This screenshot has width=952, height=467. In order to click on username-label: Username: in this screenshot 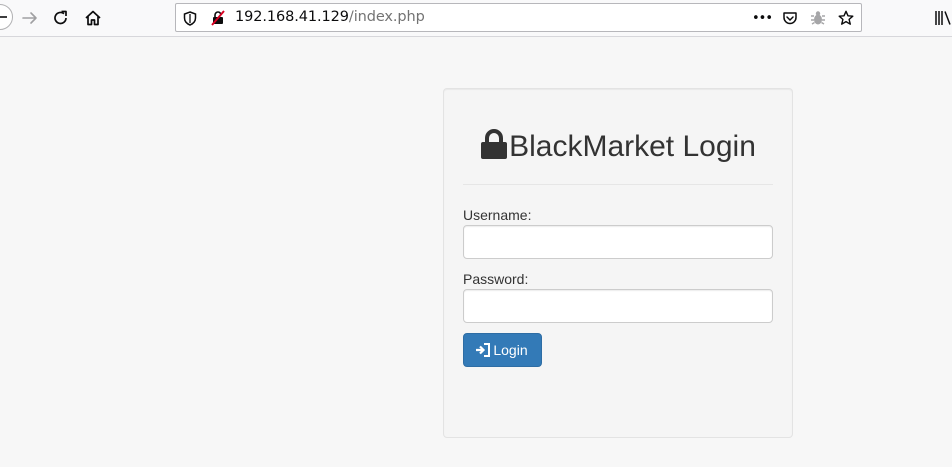, I will do `click(497, 215)`.